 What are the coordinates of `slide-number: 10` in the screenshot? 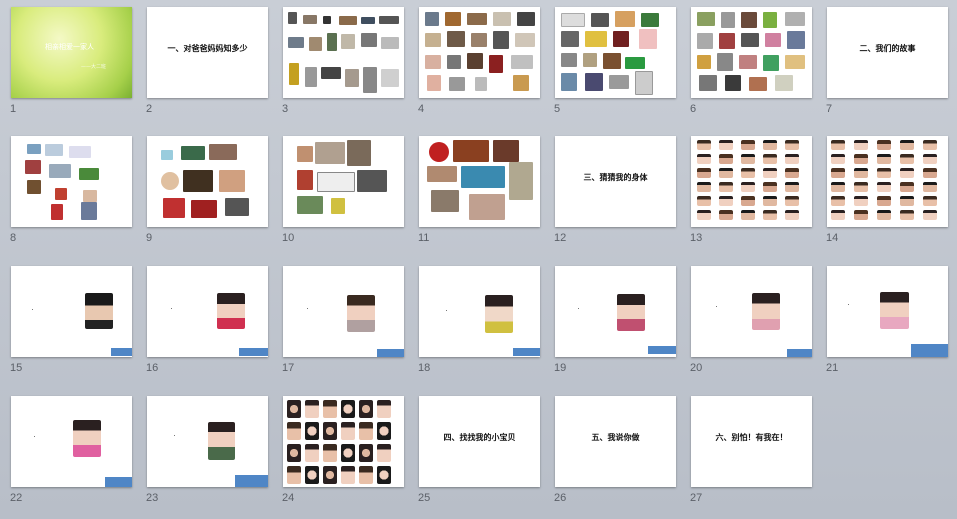 It's located at (288, 238).